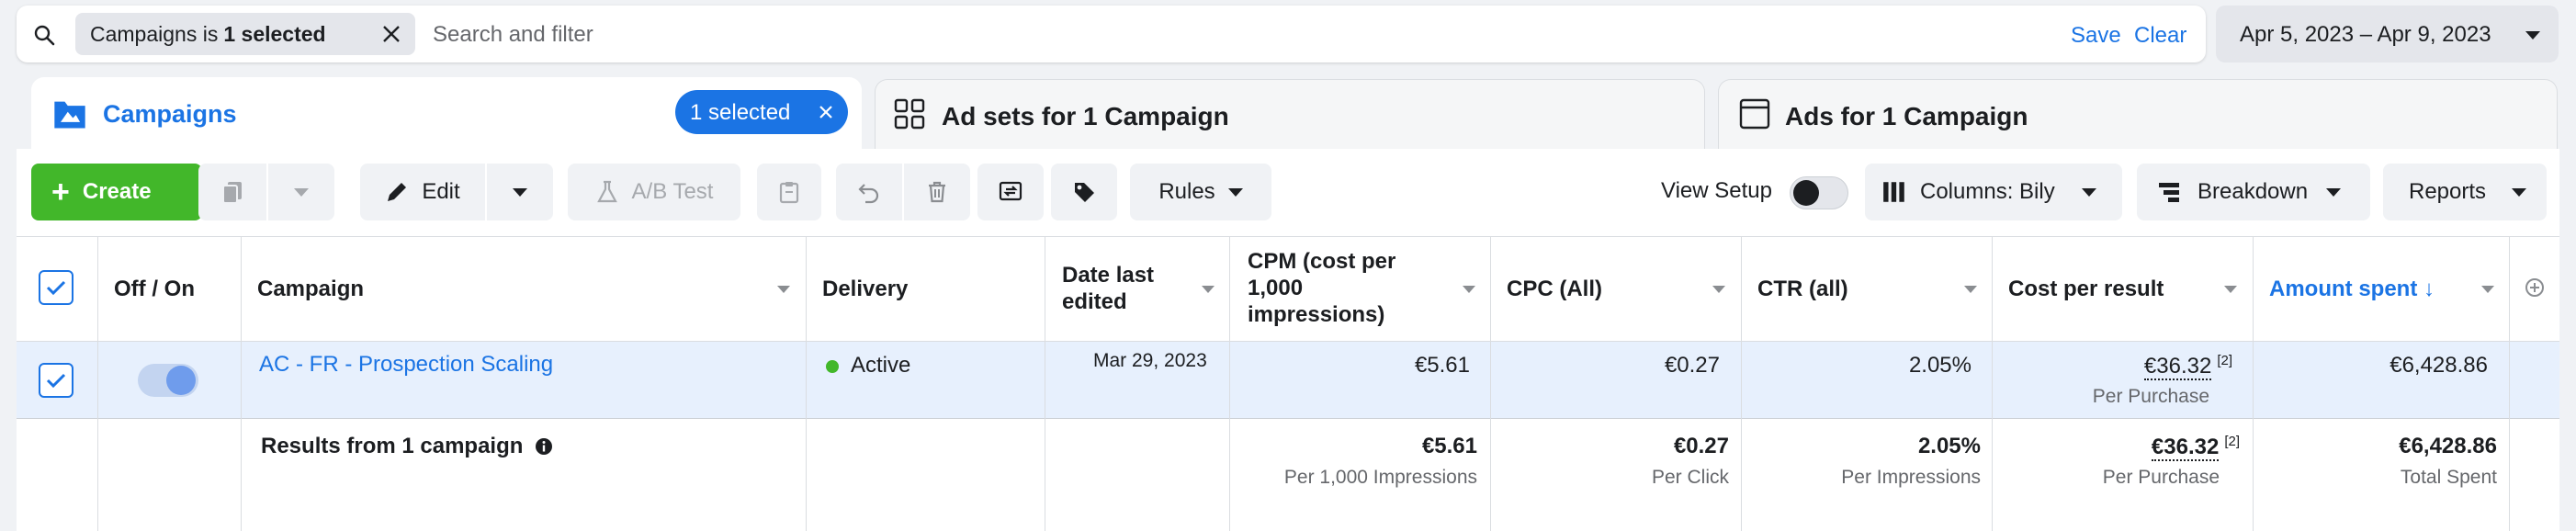  I want to click on duplicate-button, so click(232, 192).